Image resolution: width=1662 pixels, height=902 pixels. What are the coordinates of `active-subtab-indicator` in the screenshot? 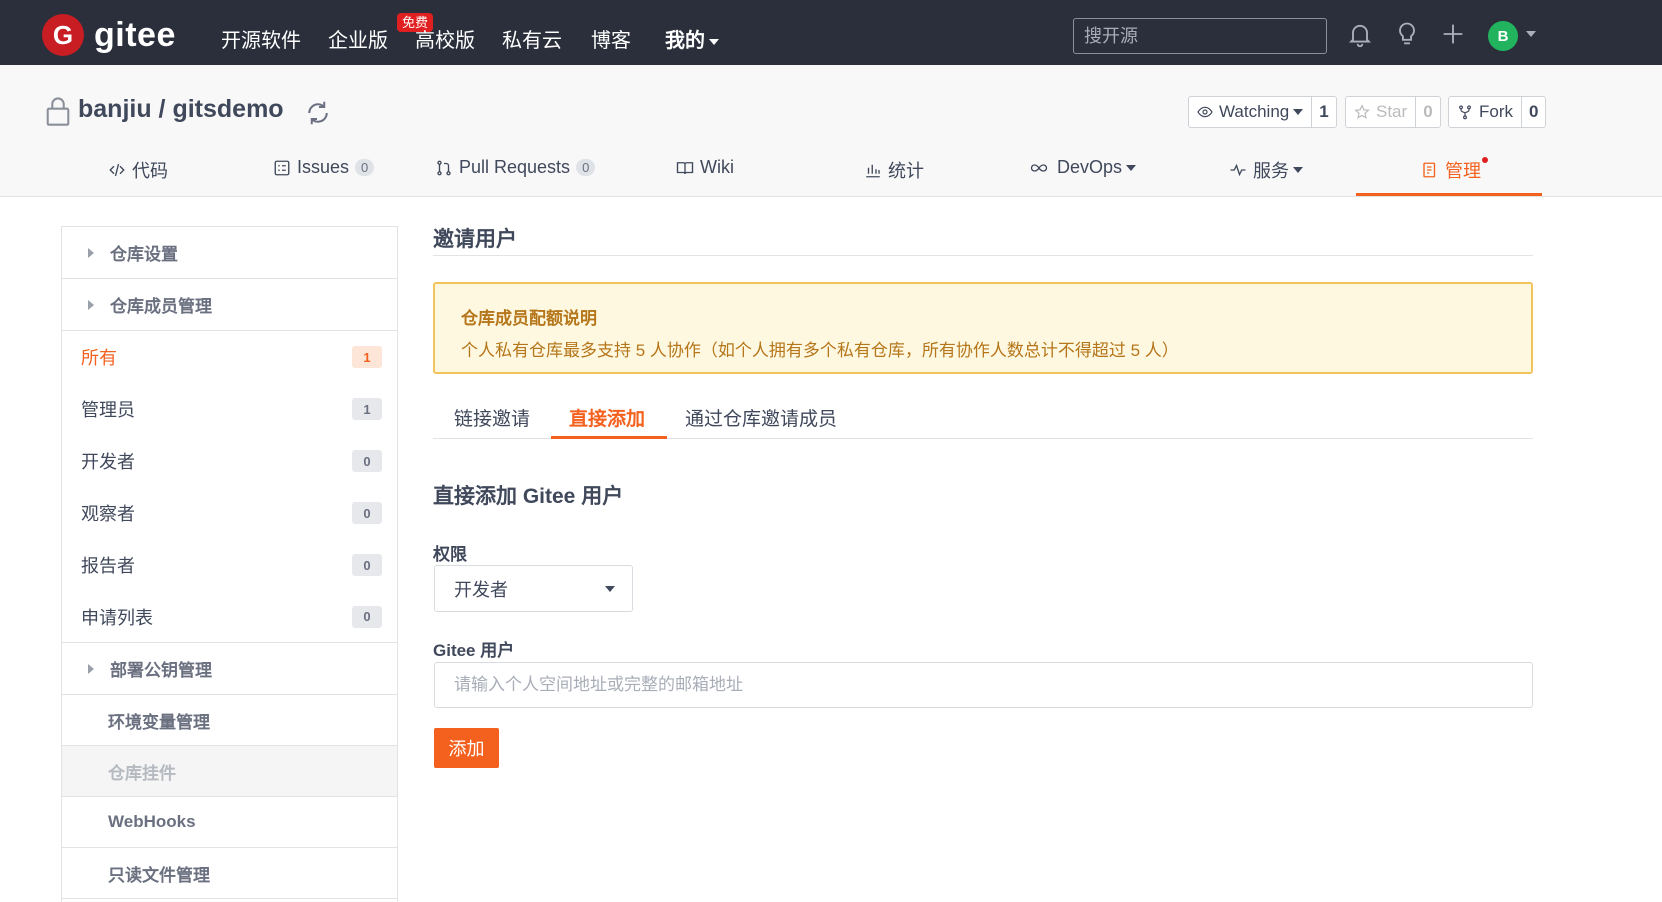 It's located at (609, 437).